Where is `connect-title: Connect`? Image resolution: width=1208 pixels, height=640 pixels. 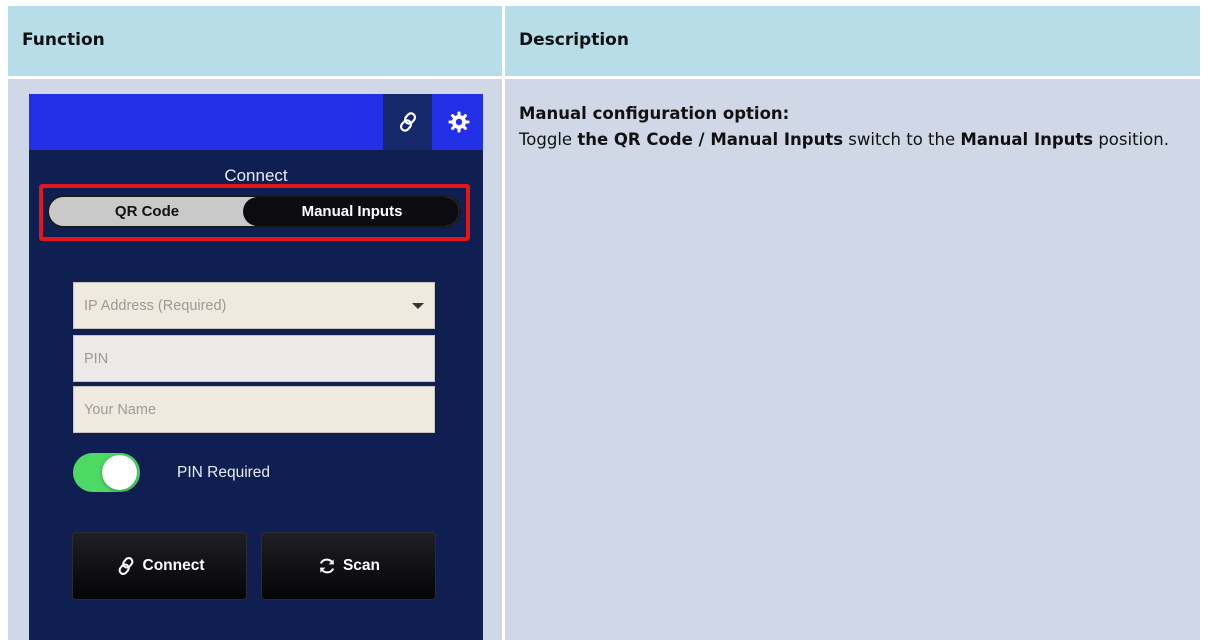
connect-title: Connect is located at coordinates (256, 175).